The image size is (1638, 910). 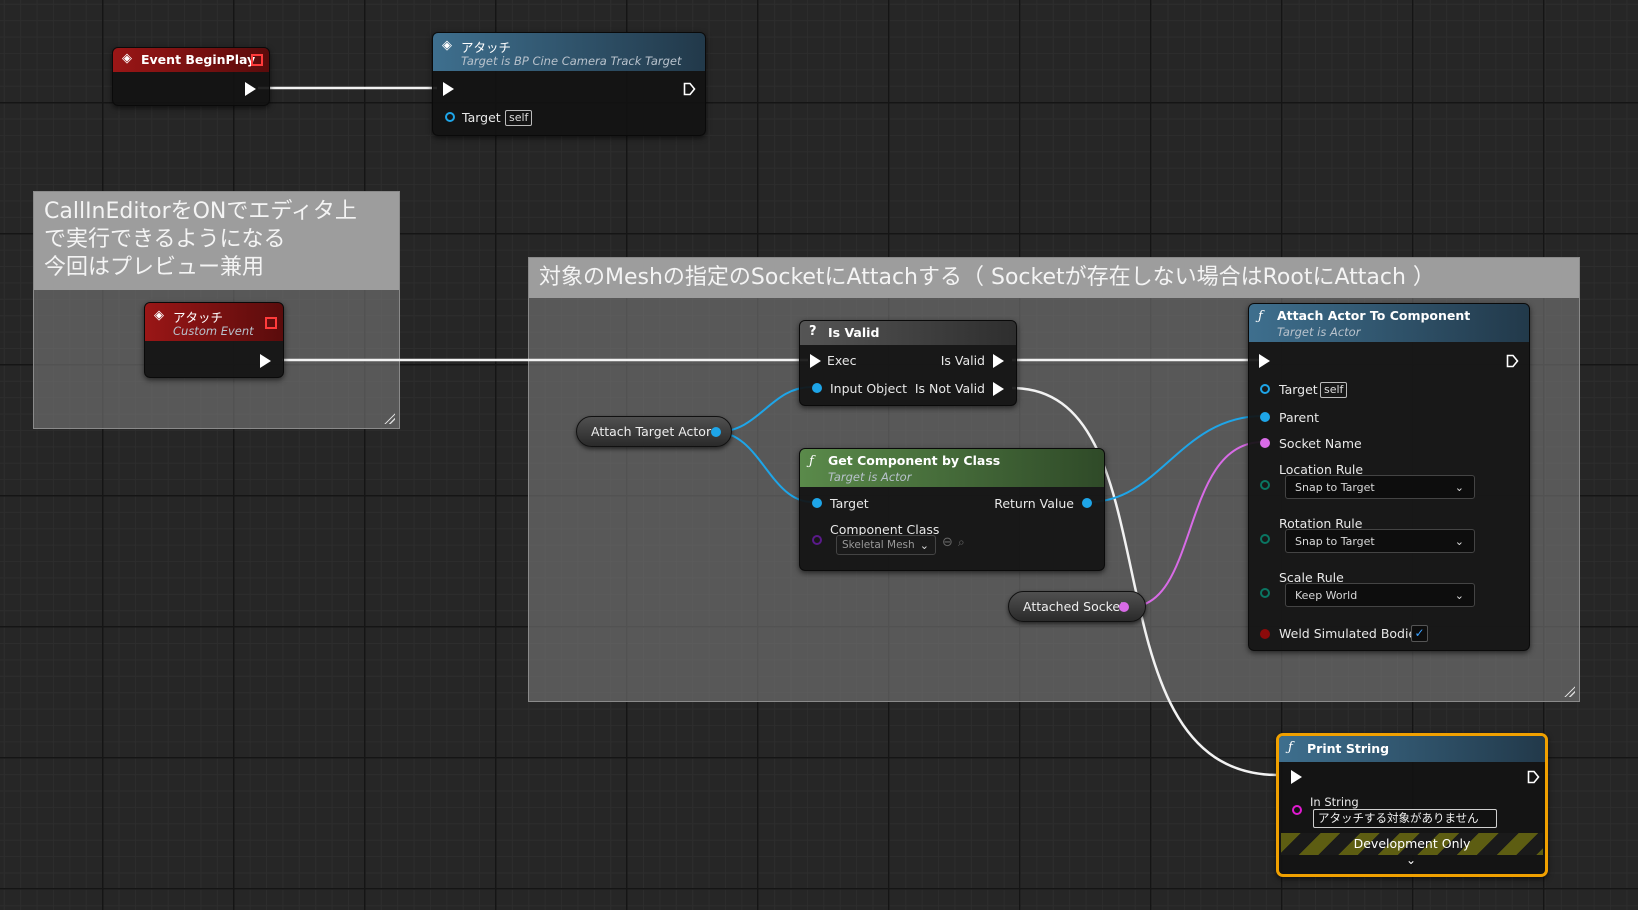 What do you see at coordinates (1320, 443) in the screenshot?
I see `socket-name-label: Socket Name` at bounding box center [1320, 443].